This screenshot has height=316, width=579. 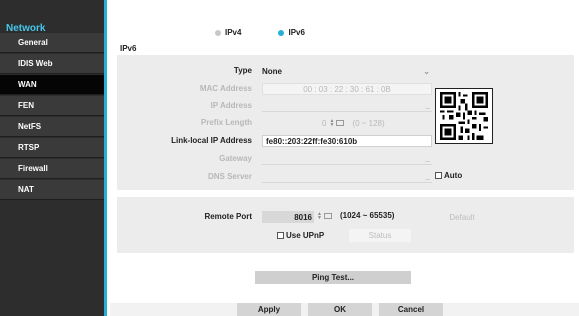 What do you see at coordinates (52, 85) in the screenshot?
I see `sidebar-item-wan: WAN` at bounding box center [52, 85].